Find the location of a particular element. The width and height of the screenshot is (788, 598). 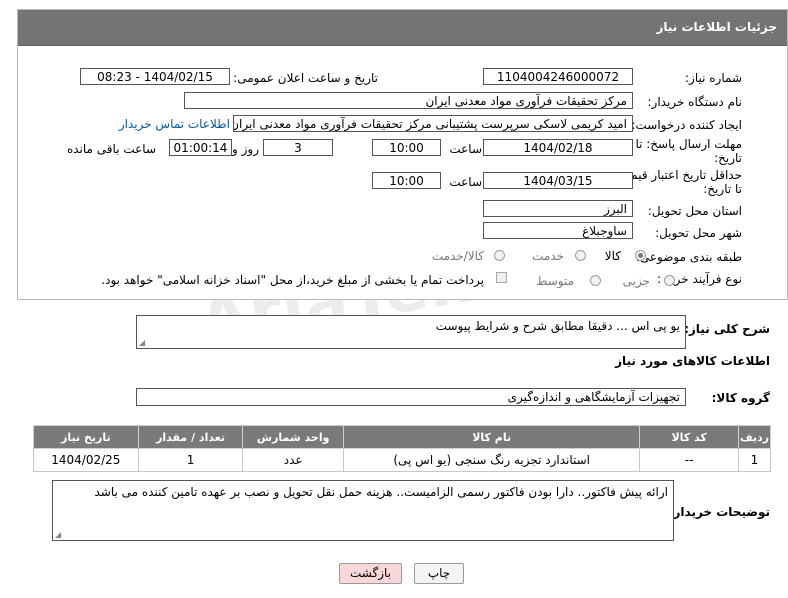

deadline-date-field: 1404/02/18 is located at coordinates (558, 147).